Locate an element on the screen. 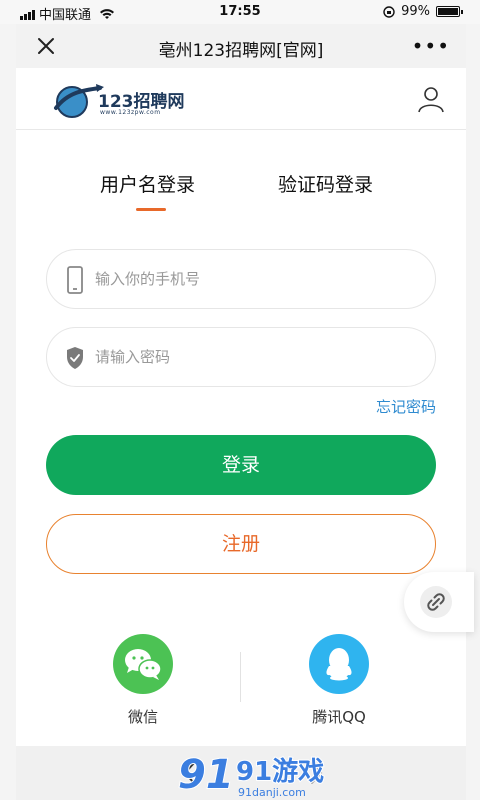 The image size is (480, 800). phone-field is located at coordinates (241, 279).